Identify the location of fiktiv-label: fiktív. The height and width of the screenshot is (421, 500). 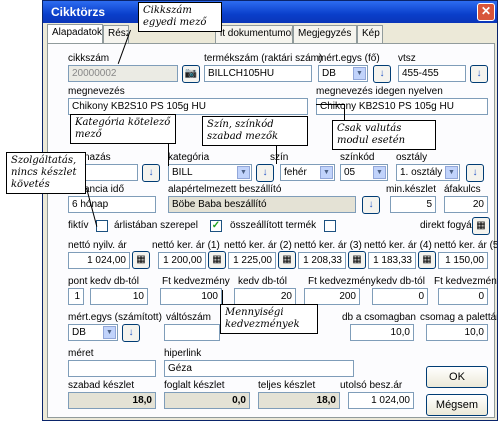
(78, 225).